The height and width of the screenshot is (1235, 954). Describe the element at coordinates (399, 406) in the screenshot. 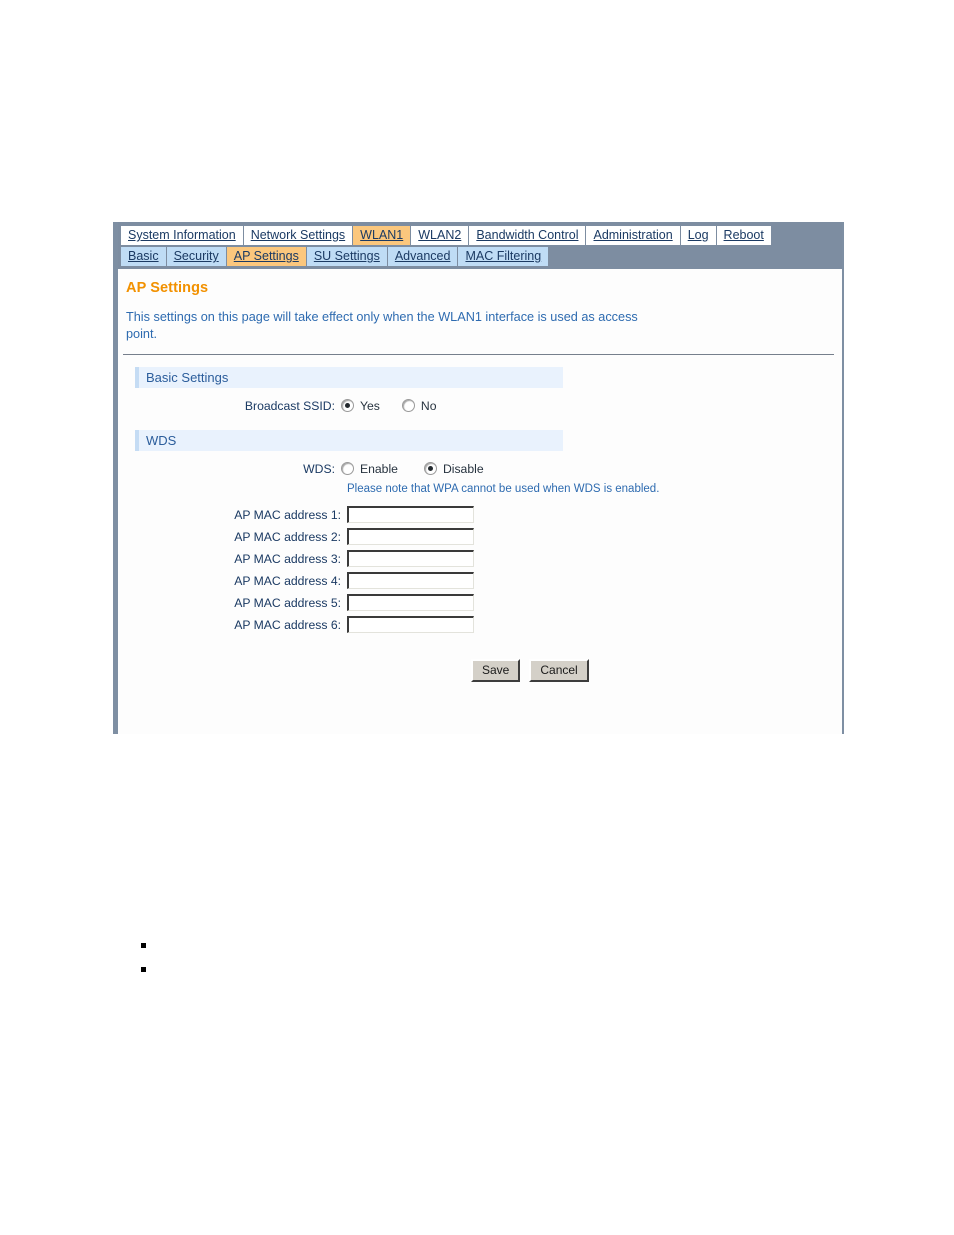

I see `broadcast-ssid-radio-group: Yes No` at that location.